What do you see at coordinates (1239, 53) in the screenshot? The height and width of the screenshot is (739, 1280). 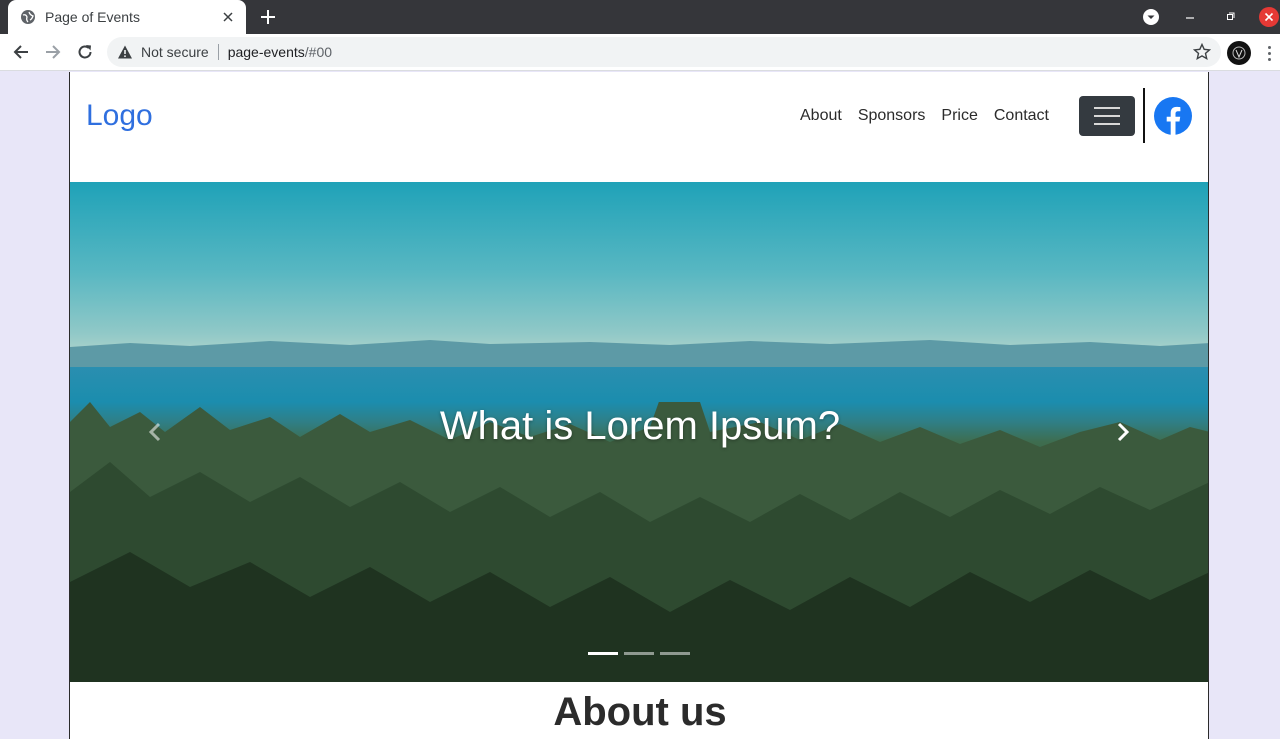 I see `extension-icon` at bounding box center [1239, 53].